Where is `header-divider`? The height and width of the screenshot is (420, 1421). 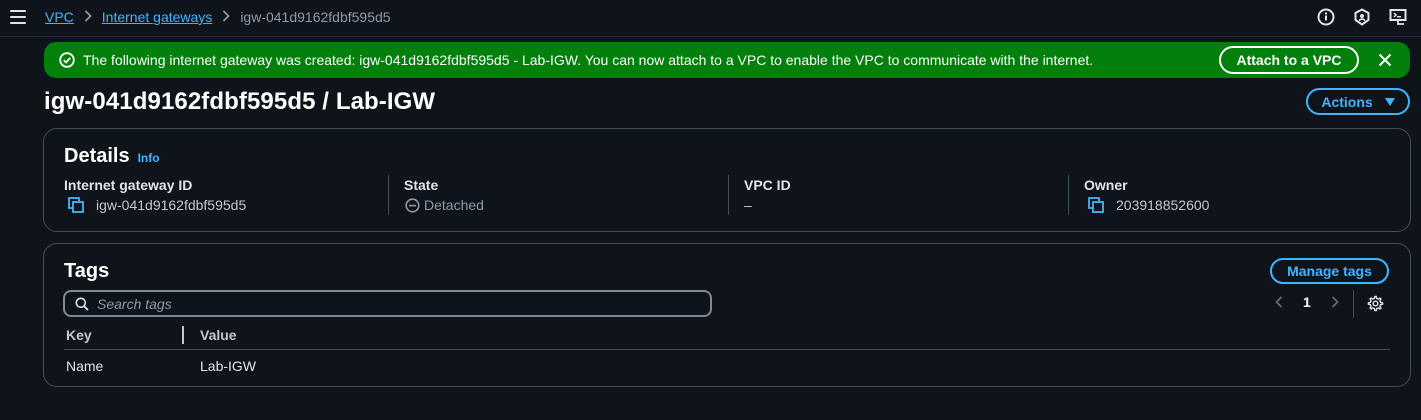
header-divider is located at coordinates (727, 349).